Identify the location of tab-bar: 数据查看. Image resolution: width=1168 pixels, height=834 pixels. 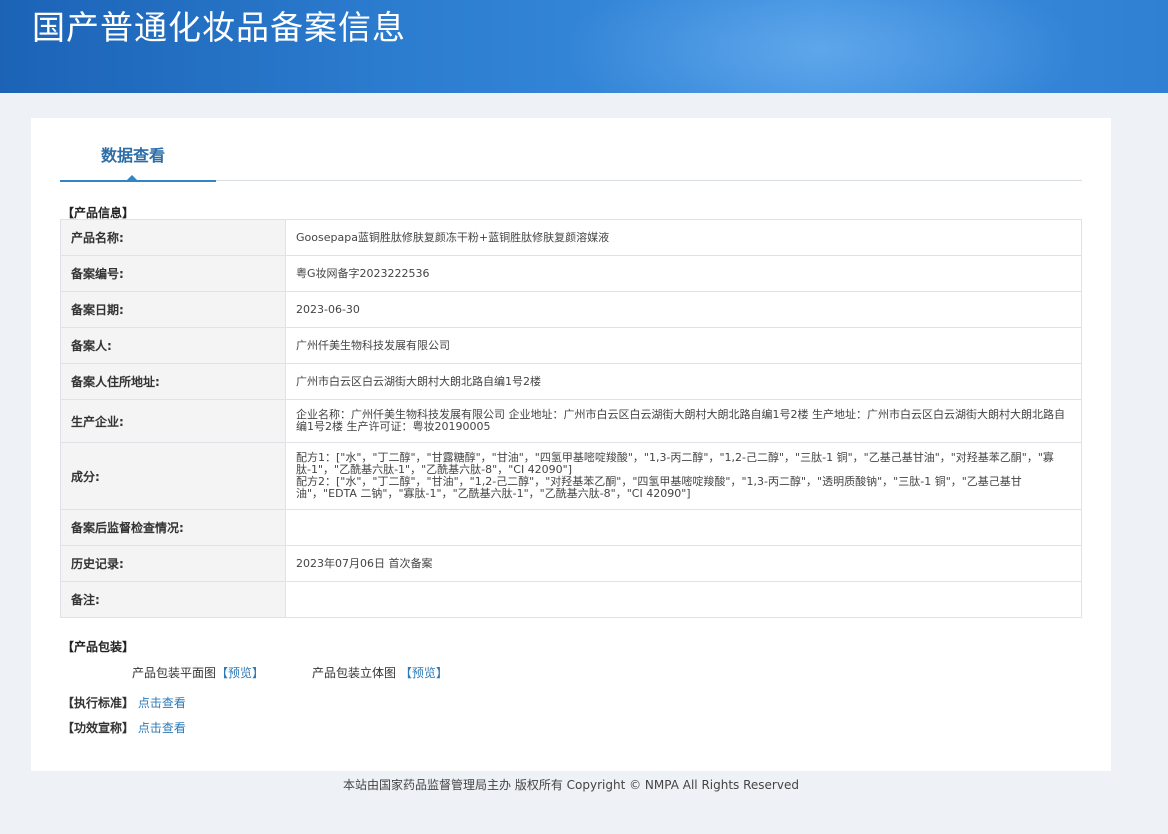
(571, 160).